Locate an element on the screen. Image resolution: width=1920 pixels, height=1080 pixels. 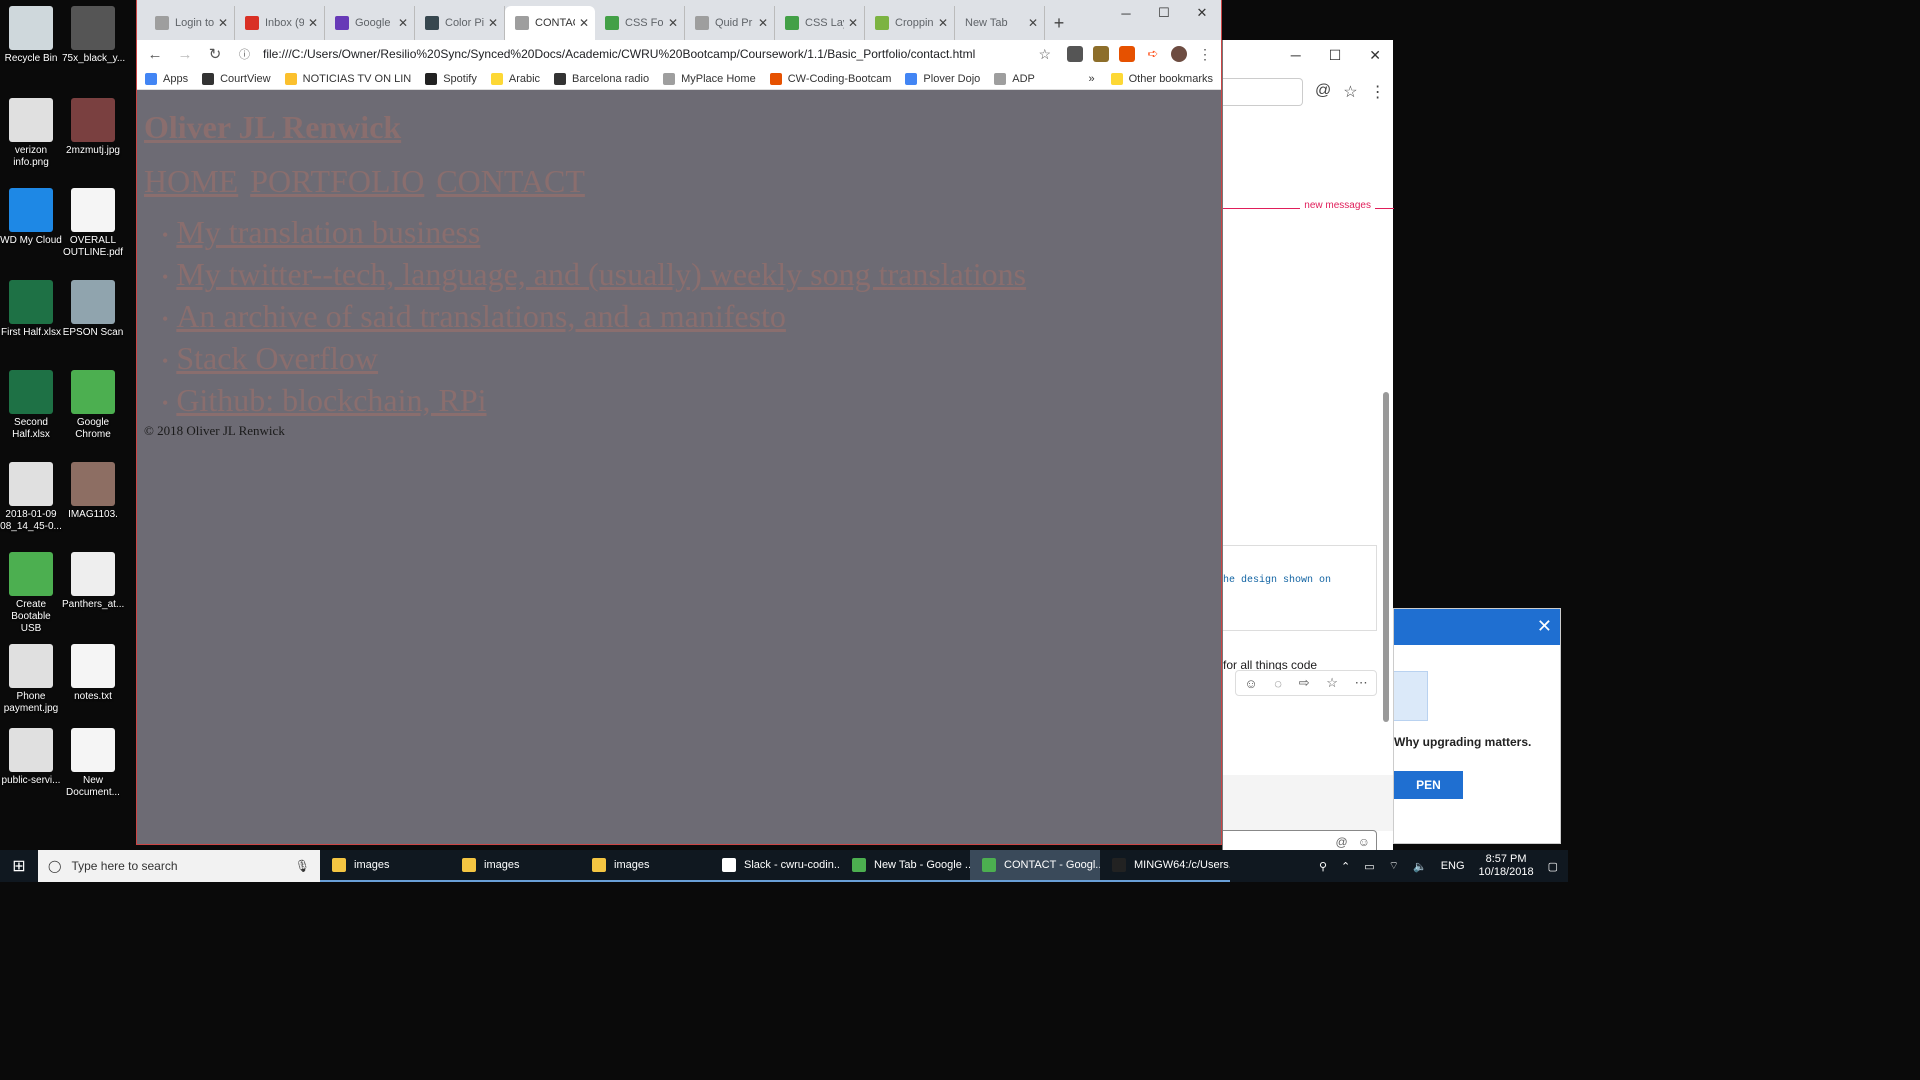
windows-start-icon: ⊞ is located at coordinates (19, 866).